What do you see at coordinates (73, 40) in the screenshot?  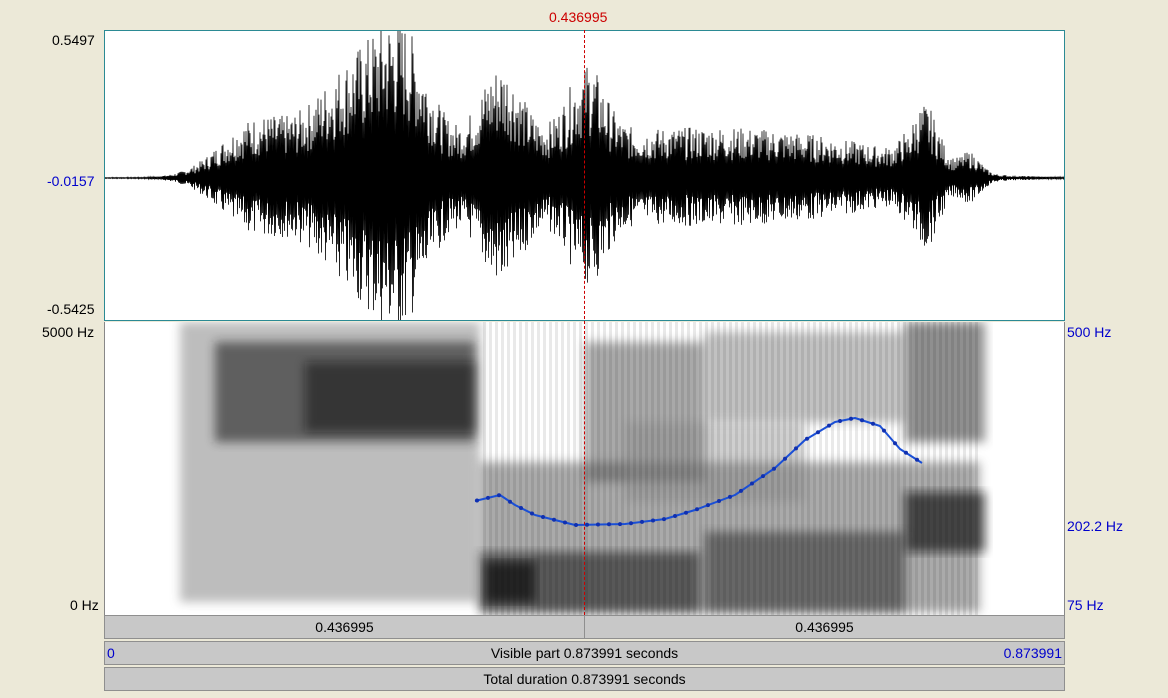 I see `waveform-max-label: 0.5497` at bounding box center [73, 40].